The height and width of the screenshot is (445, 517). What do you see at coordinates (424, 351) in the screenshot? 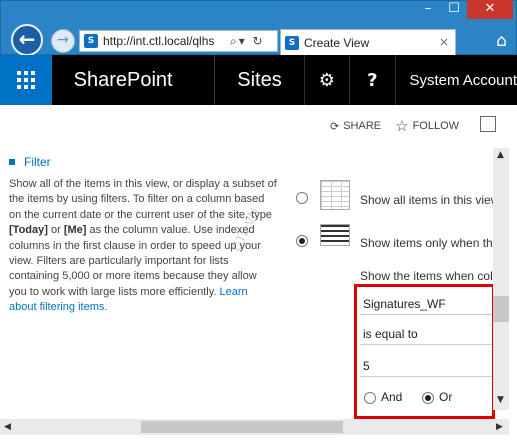
I see `highlight-box` at bounding box center [424, 351].